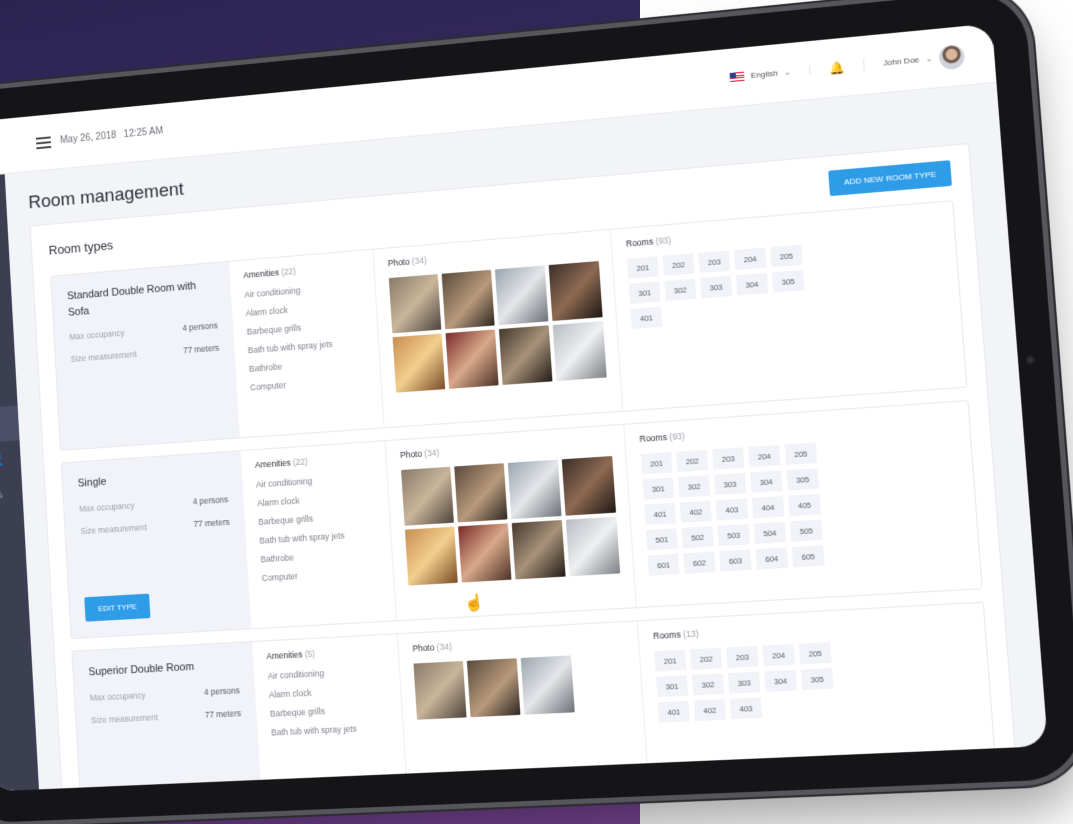 The height and width of the screenshot is (824, 1073). What do you see at coordinates (663, 564) in the screenshot?
I see `room-number-chip: 601` at bounding box center [663, 564].